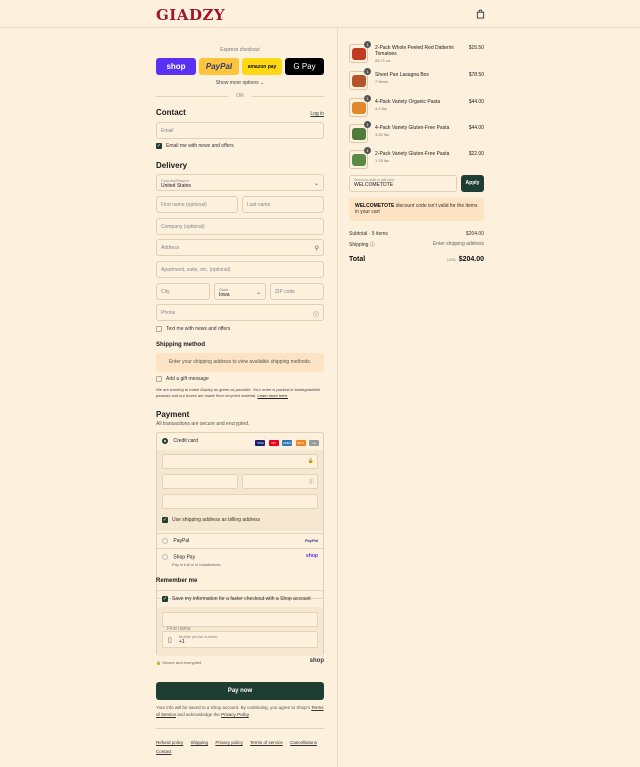  I want to click on card-number-field: 🔒, so click(240, 461).